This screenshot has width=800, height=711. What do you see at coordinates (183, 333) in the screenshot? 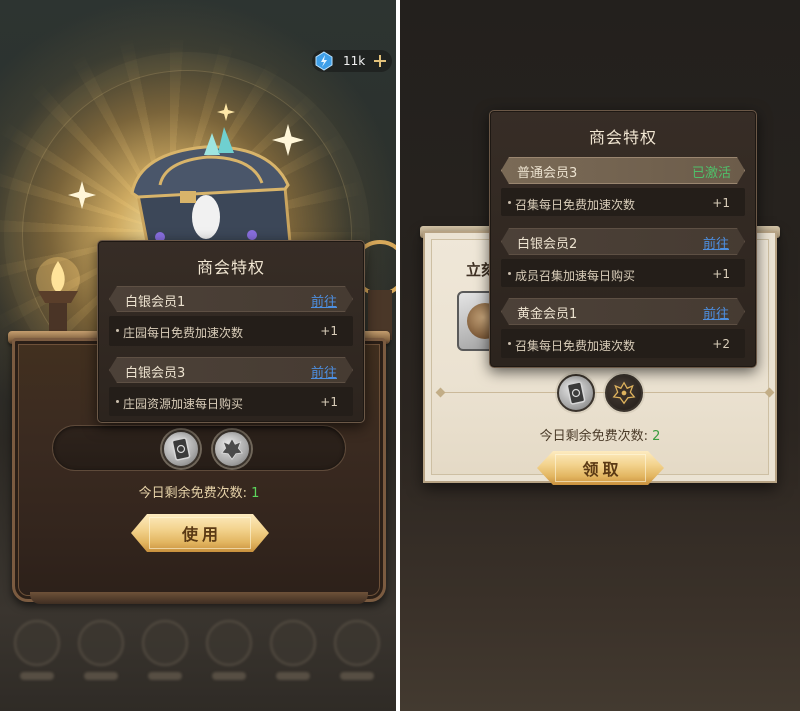
I see `benefit-text: 庄园每日免费加速次数` at bounding box center [183, 333].